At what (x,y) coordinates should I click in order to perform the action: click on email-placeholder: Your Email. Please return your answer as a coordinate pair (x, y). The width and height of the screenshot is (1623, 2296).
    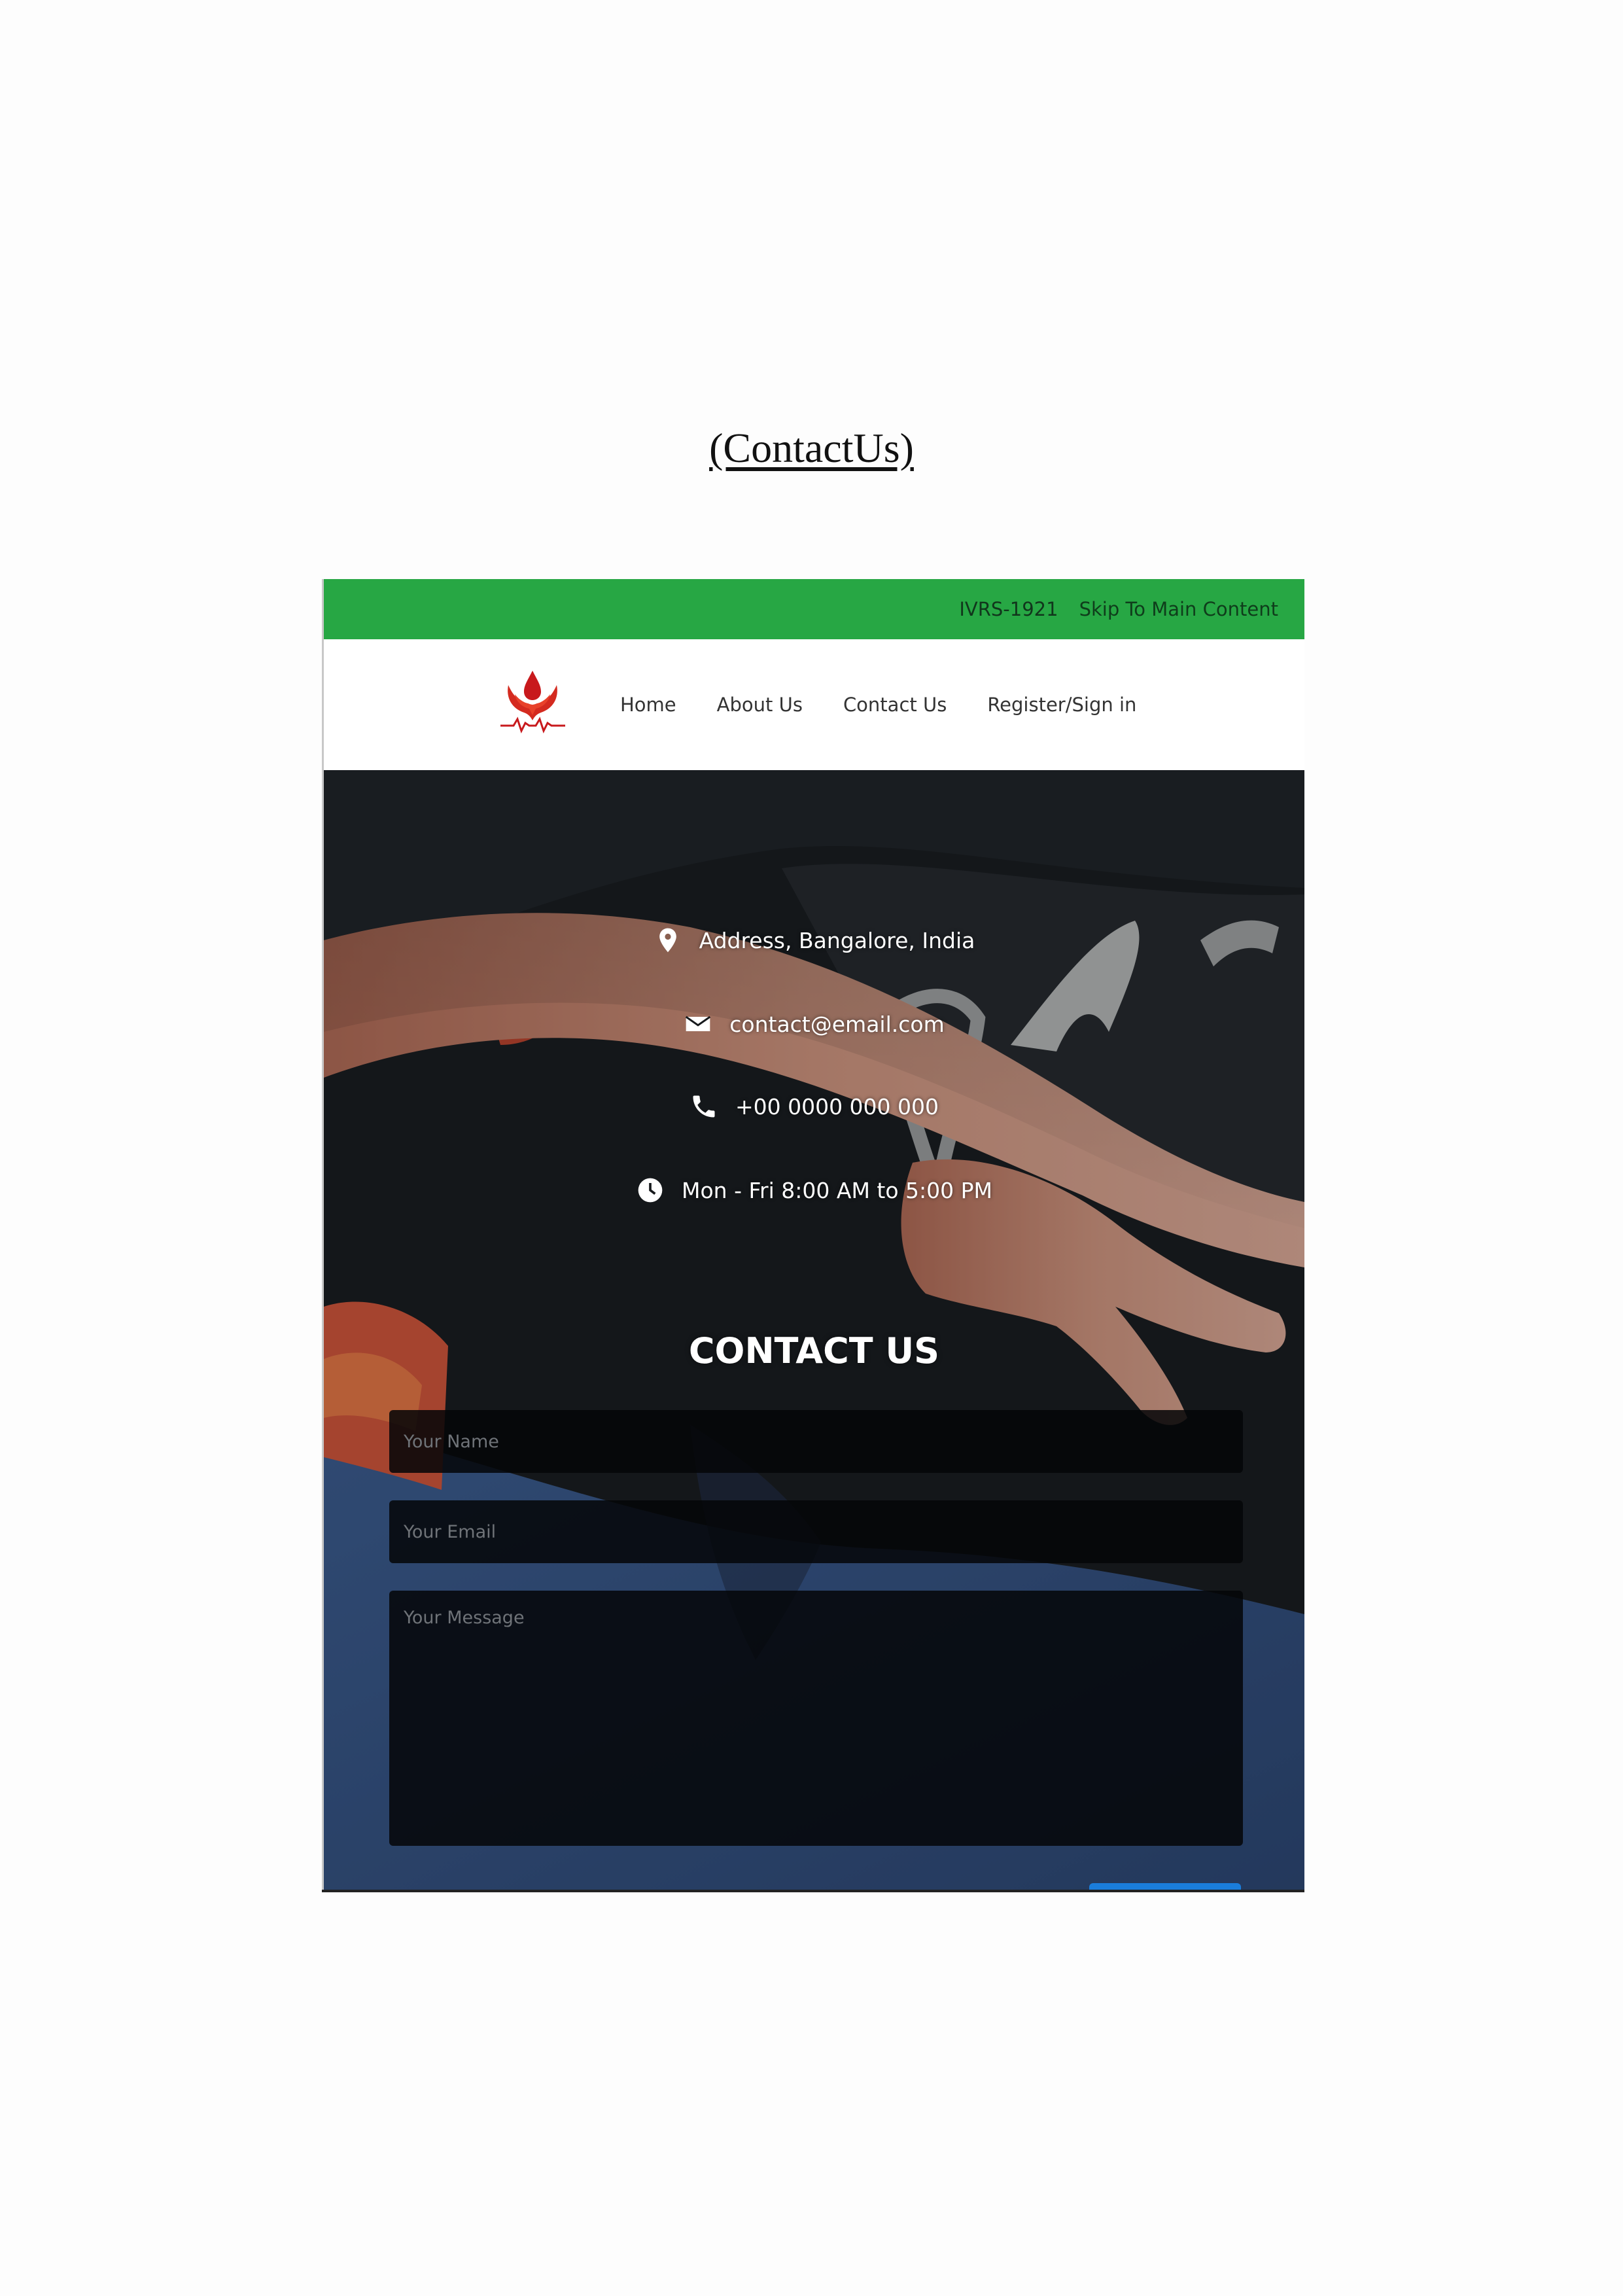
    Looking at the image, I should click on (451, 1532).